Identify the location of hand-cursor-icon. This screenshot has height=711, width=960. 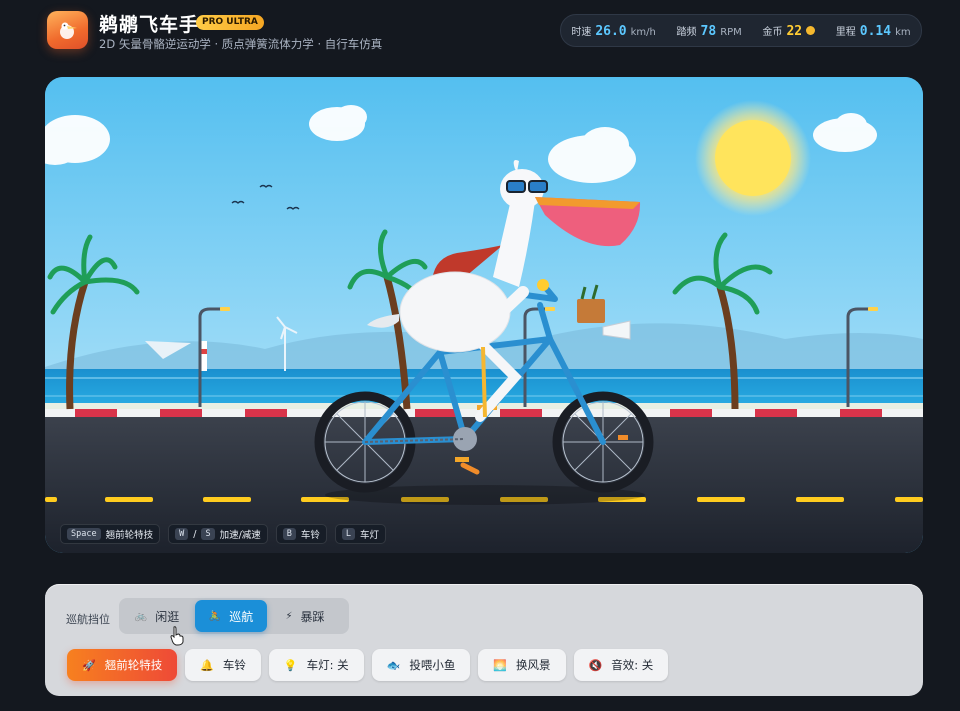
(177, 636).